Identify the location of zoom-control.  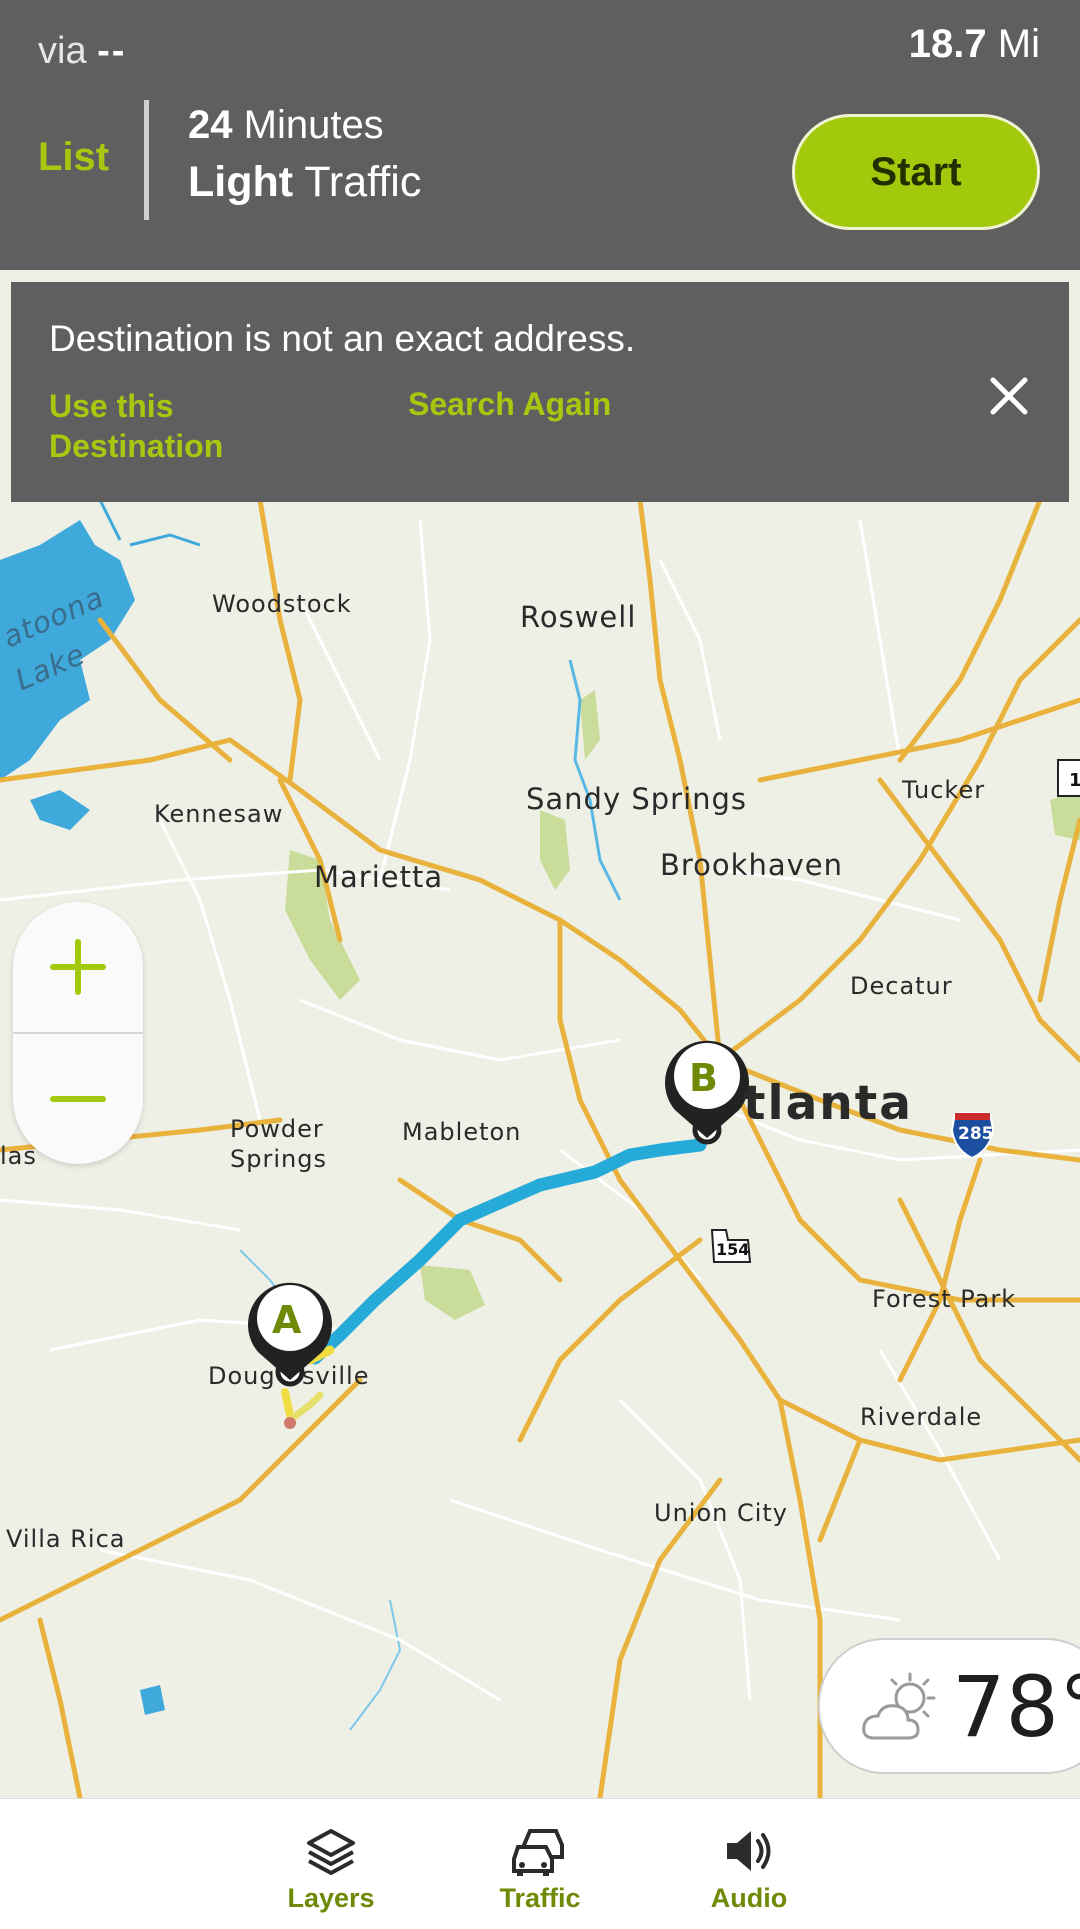
(78, 1033).